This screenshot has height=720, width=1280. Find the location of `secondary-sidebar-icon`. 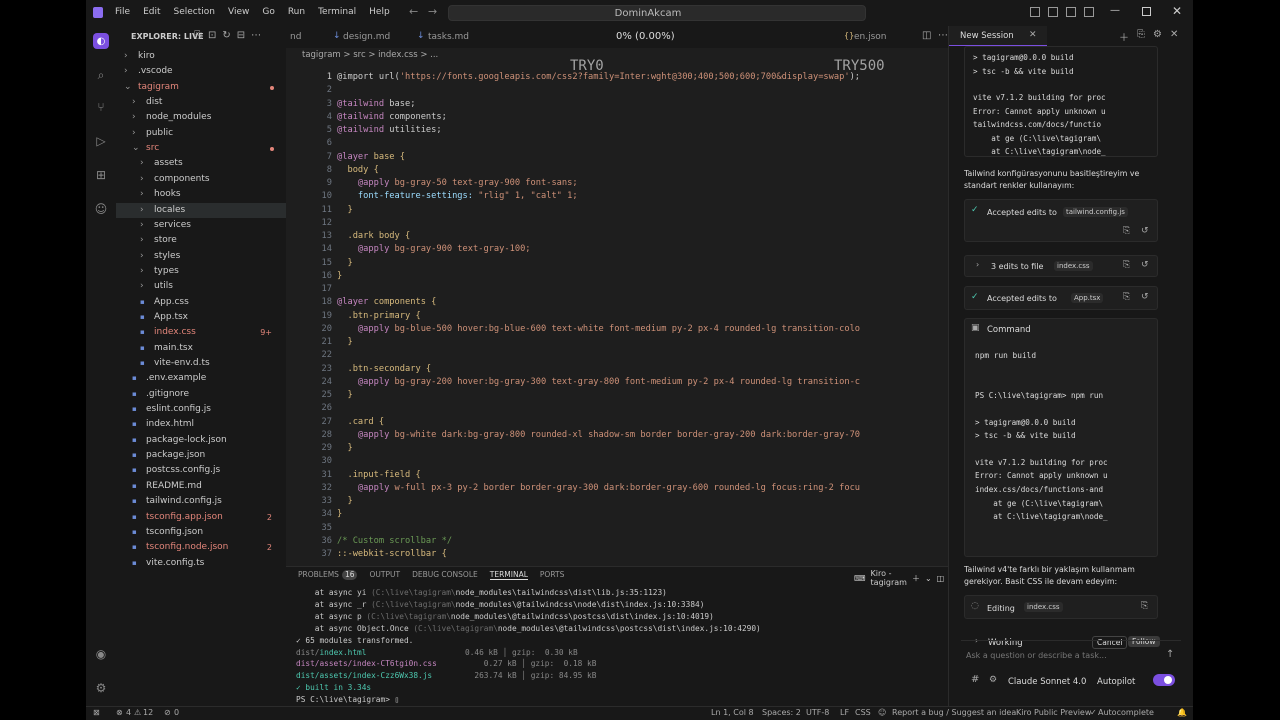

secondary-sidebar-icon is located at coordinates (1089, 12).